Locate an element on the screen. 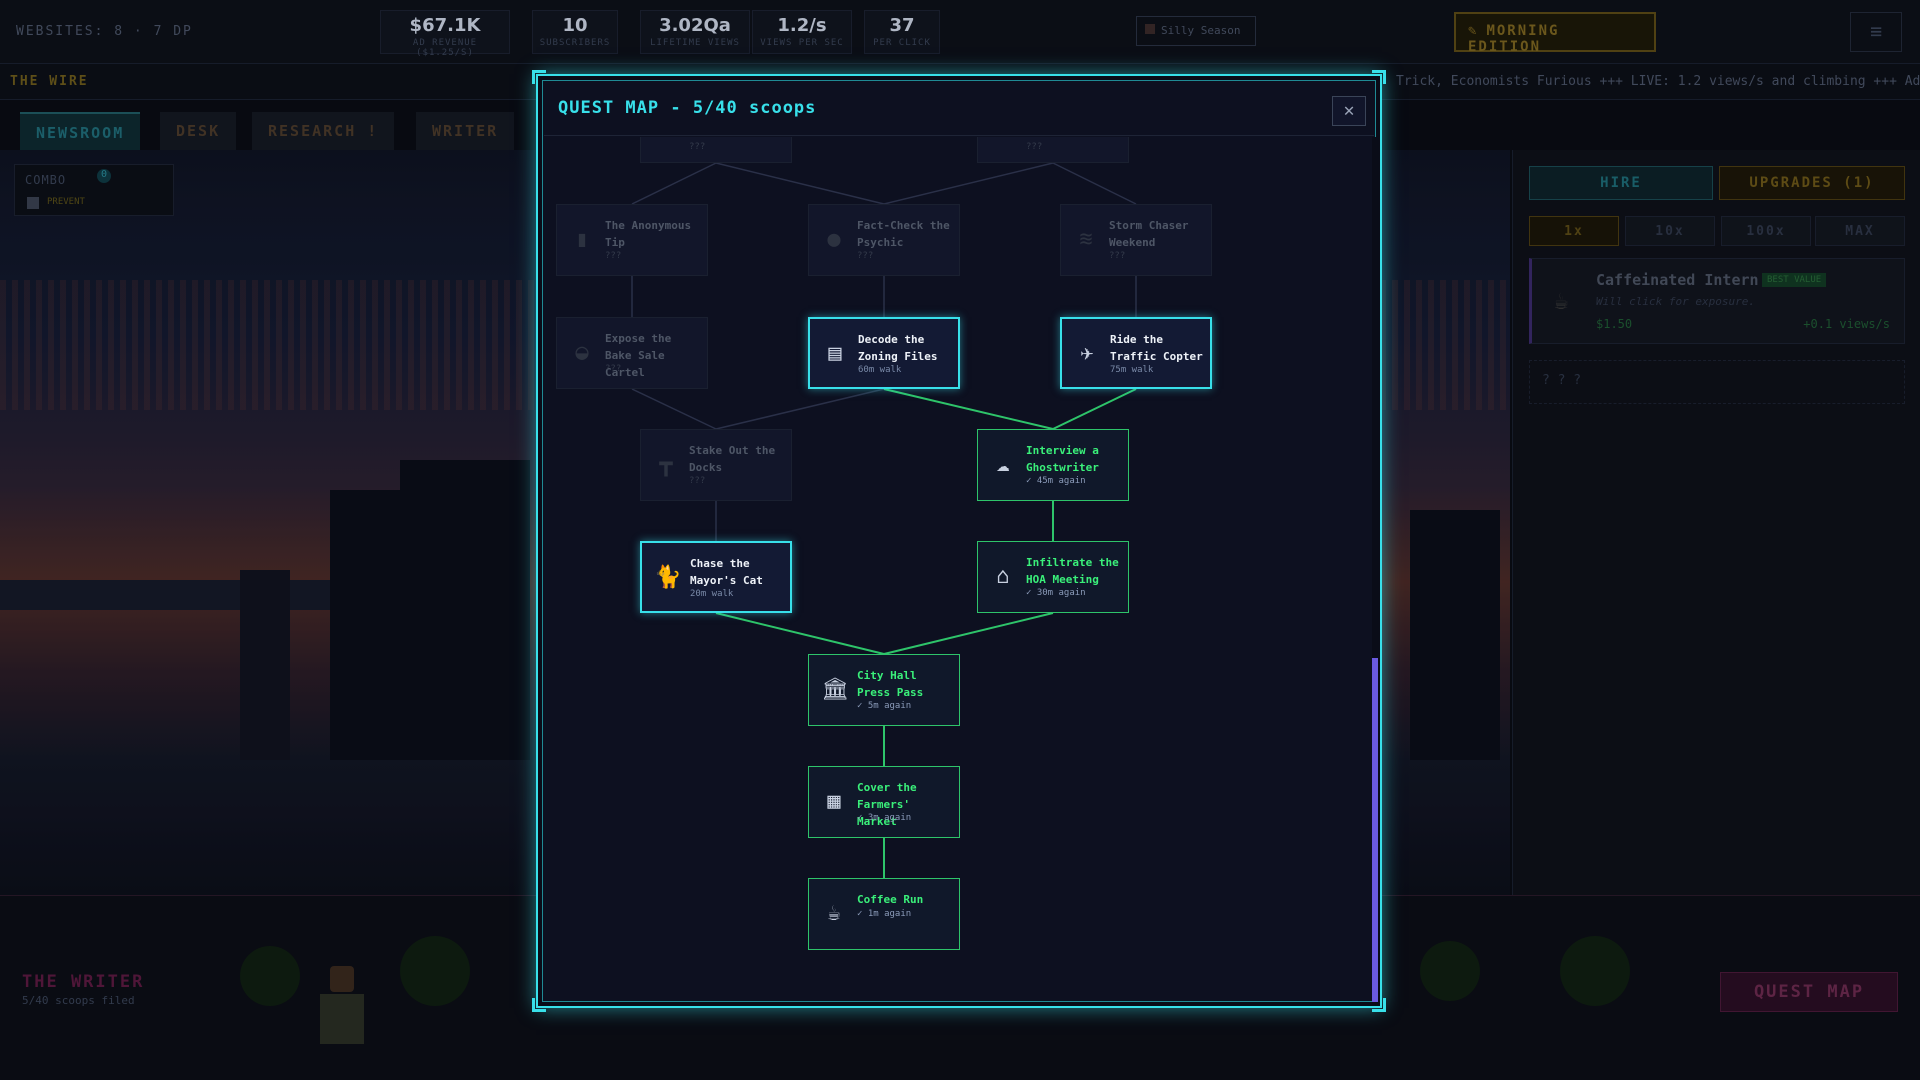  quest-icon: ▮ is located at coordinates (582, 239).